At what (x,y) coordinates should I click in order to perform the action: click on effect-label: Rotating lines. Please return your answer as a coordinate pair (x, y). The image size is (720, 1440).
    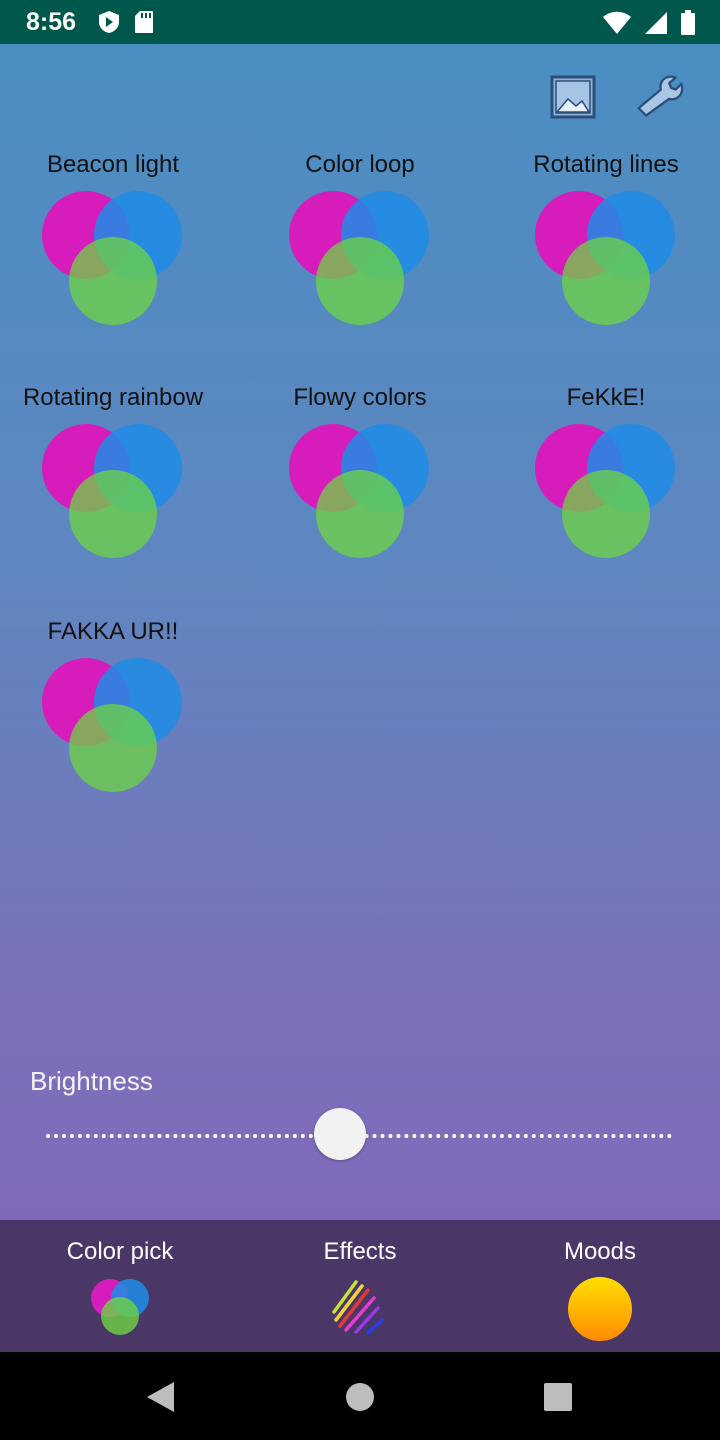
    Looking at the image, I should click on (606, 164).